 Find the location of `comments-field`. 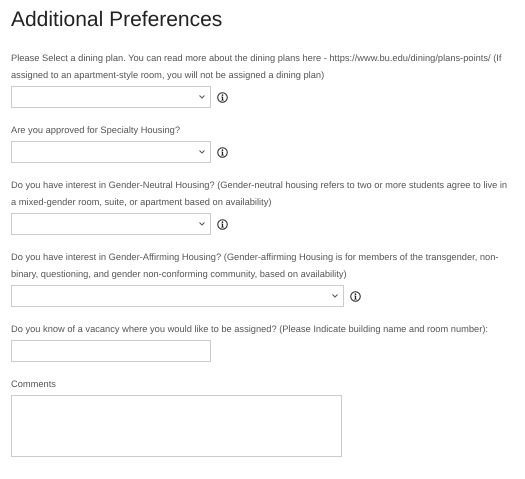

comments-field is located at coordinates (176, 426).